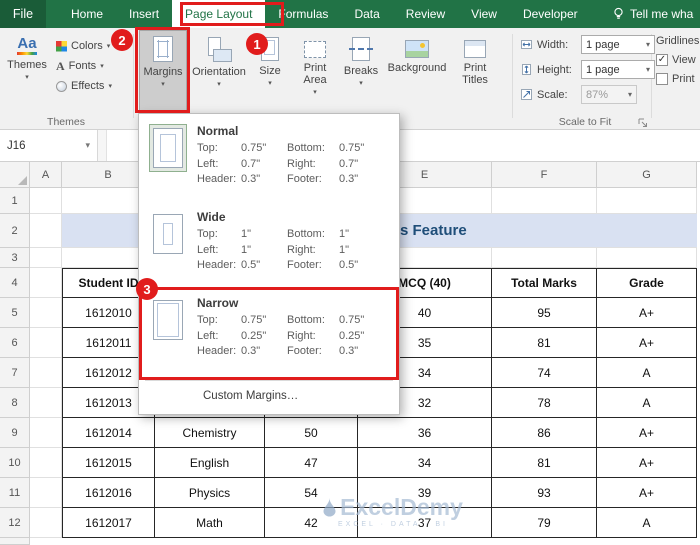 This screenshot has width=700, height=545. Describe the element at coordinates (87, 14) in the screenshot. I see `tab-home: Home` at that location.